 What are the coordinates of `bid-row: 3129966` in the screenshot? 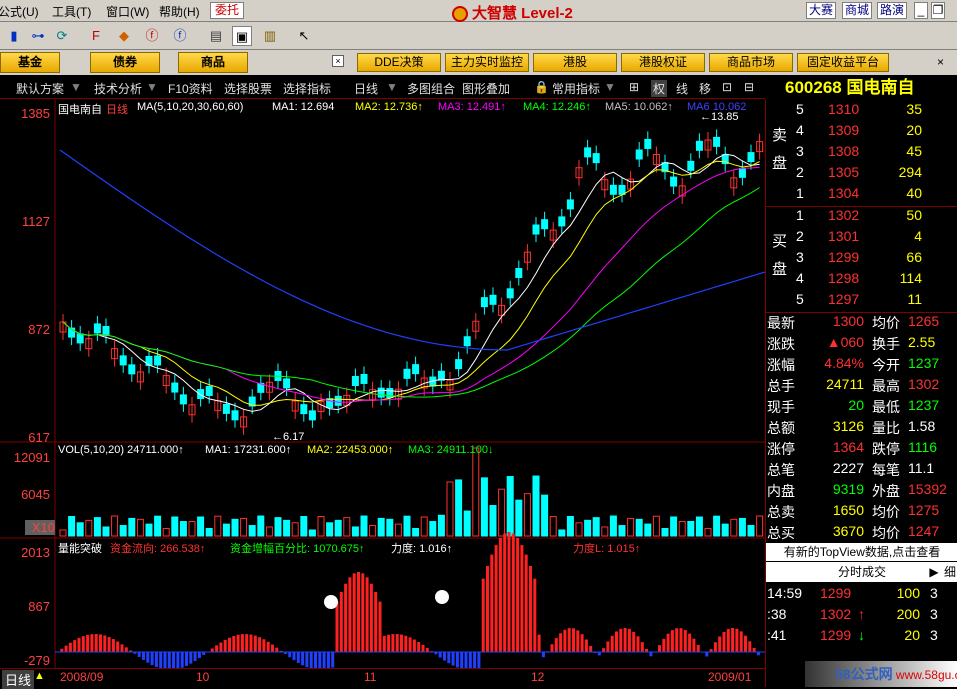 It's located at (861, 259).